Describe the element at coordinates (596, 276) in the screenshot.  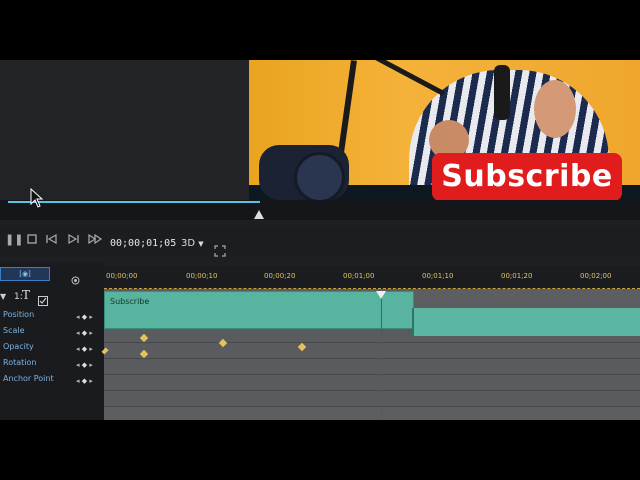
I see `ruler-tick: 00;02;00` at that location.